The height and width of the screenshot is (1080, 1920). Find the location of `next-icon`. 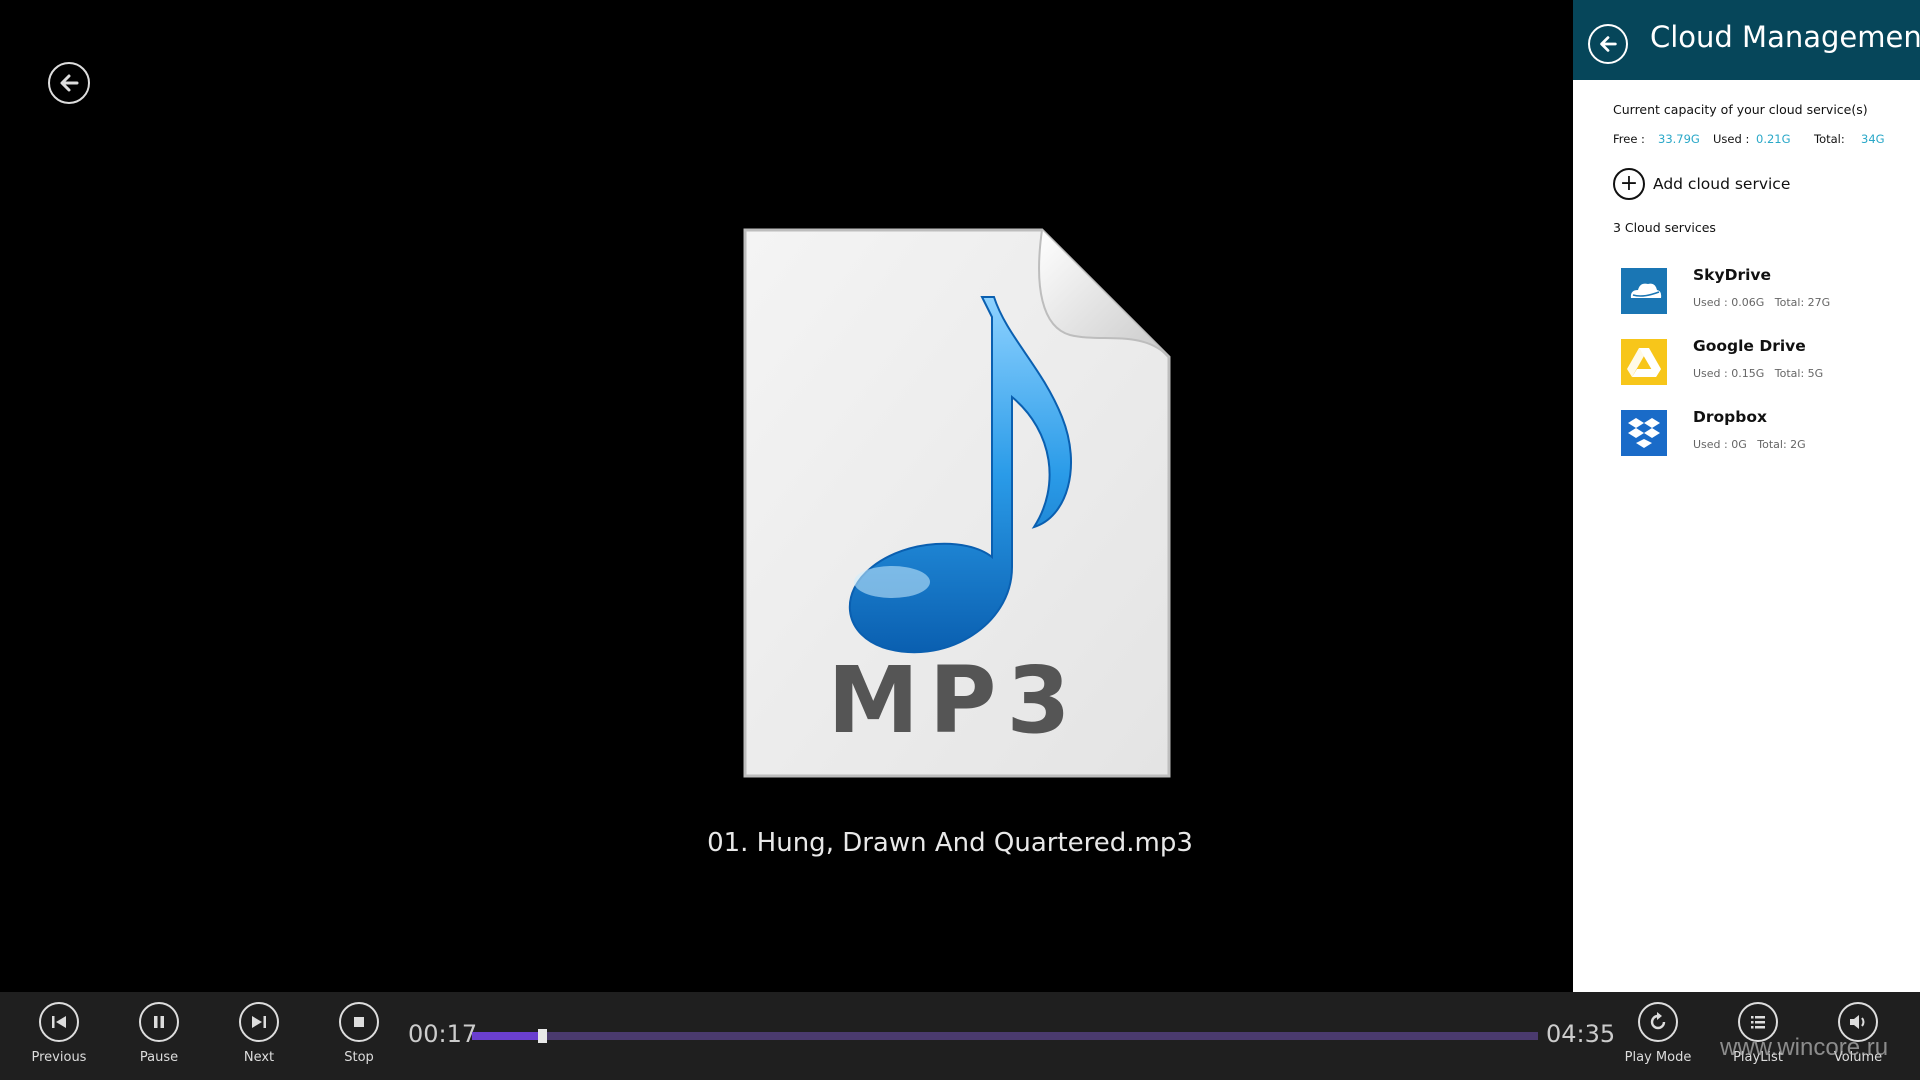

next-icon is located at coordinates (259, 1022).